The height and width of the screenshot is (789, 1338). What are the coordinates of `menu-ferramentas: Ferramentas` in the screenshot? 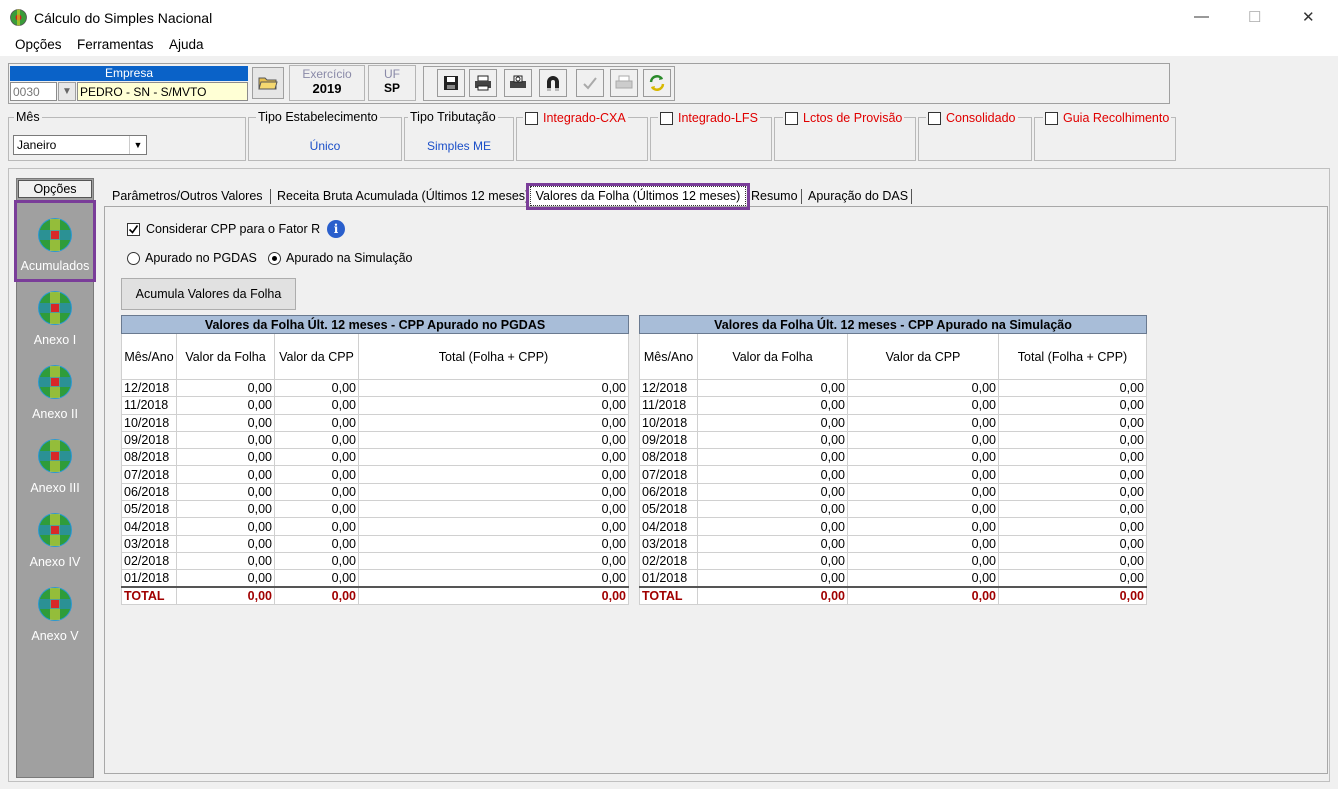 It's located at (115, 44).